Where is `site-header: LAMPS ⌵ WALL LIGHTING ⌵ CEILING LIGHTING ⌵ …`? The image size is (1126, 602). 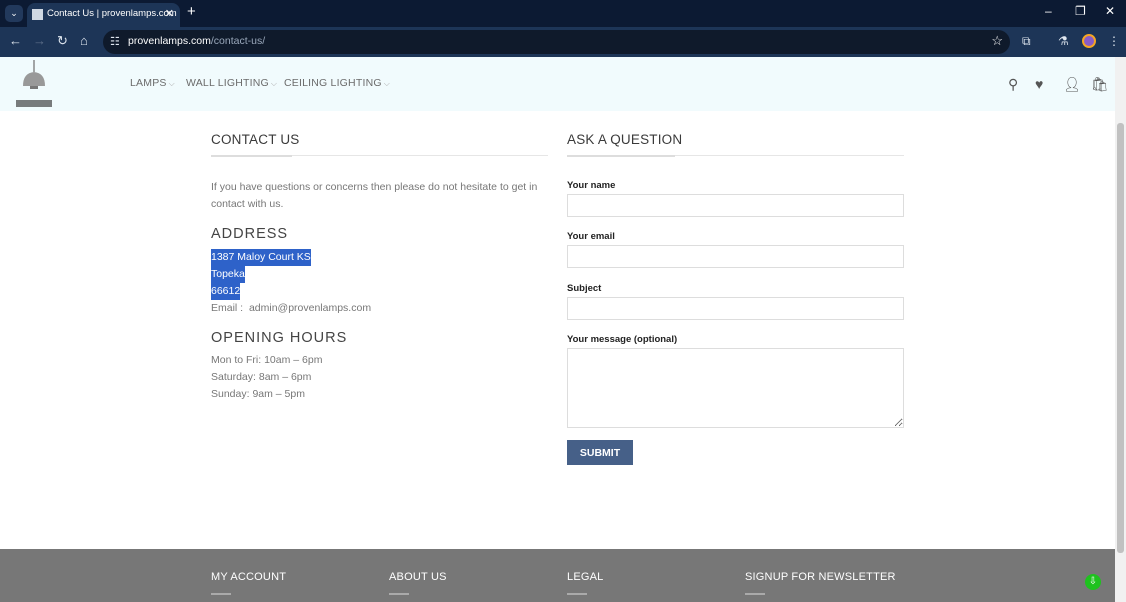 site-header: LAMPS ⌵ WALL LIGHTING ⌵ CEILING LIGHTING ⌵ … is located at coordinates (557, 84).